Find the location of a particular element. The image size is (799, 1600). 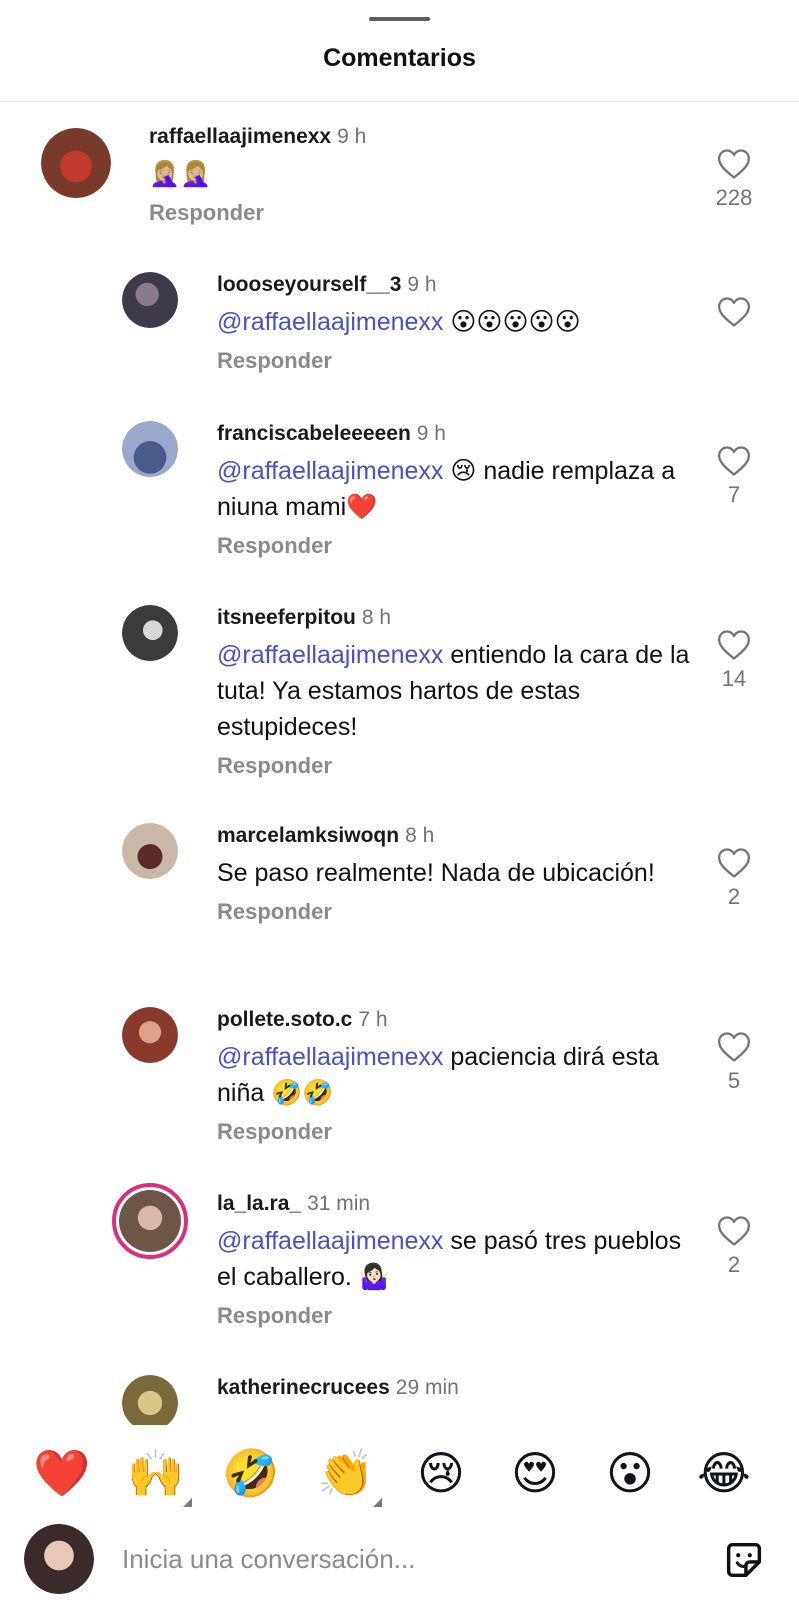

reaction-crying: 😢 is located at coordinates (441, 1473).